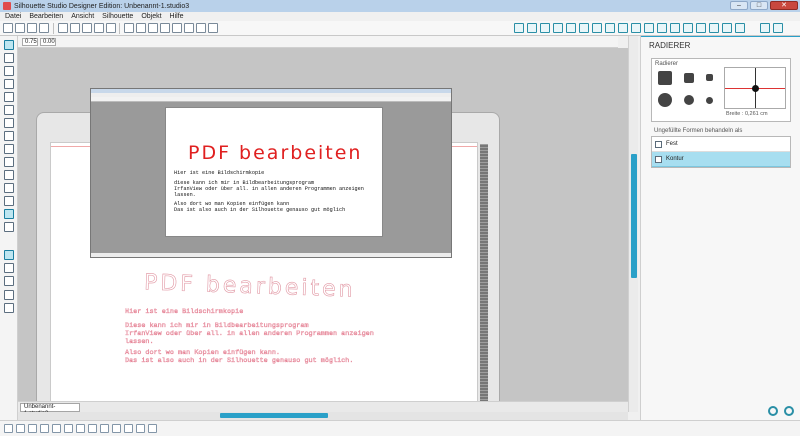  I want to click on option-outline: Kontur, so click(721, 159).